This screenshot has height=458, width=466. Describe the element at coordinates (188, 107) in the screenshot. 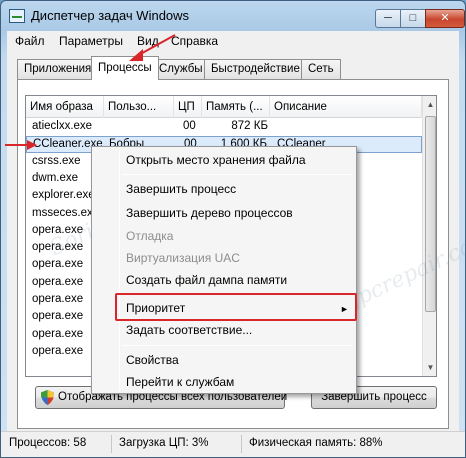

I see `column-cpu: ЦП` at that location.